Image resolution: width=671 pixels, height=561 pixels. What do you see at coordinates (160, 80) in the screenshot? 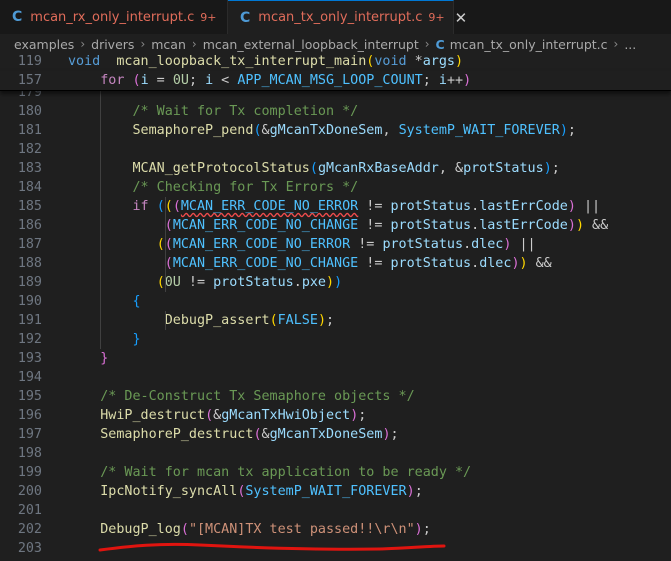
I see `code-token: =` at bounding box center [160, 80].